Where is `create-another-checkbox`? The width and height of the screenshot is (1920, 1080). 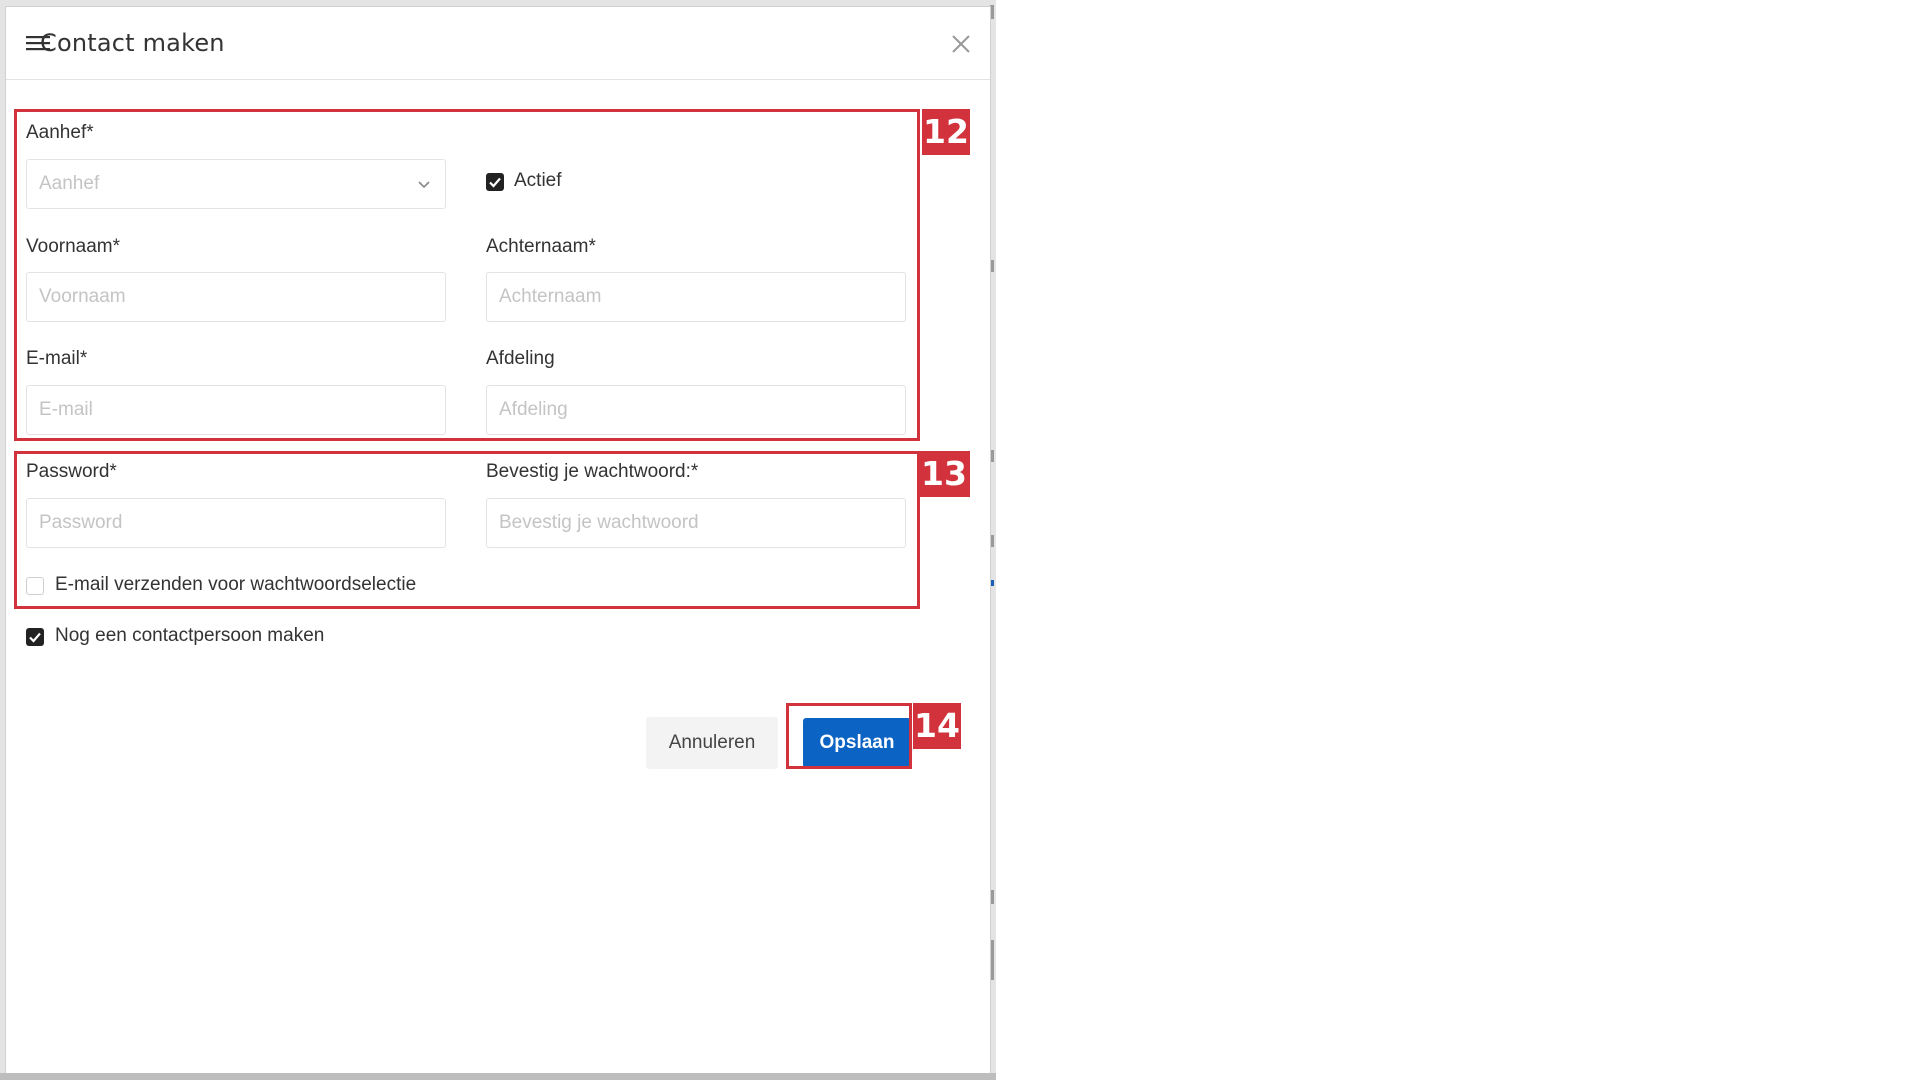
create-another-checkbox is located at coordinates (35, 637).